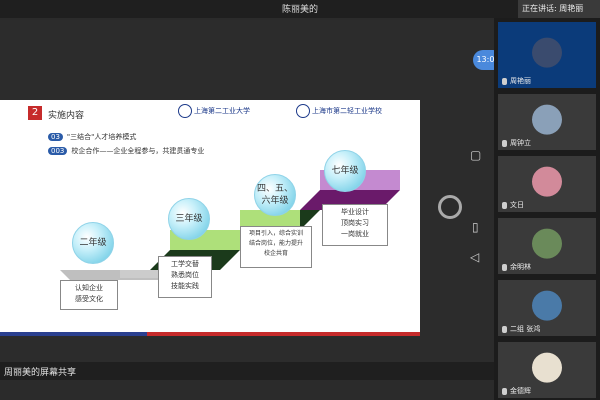 This screenshot has height=400, width=600. What do you see at coordinates (345, 171) in the screenshot?
I see `stage-sphere: 七年级` at bounding box center [345, 171].